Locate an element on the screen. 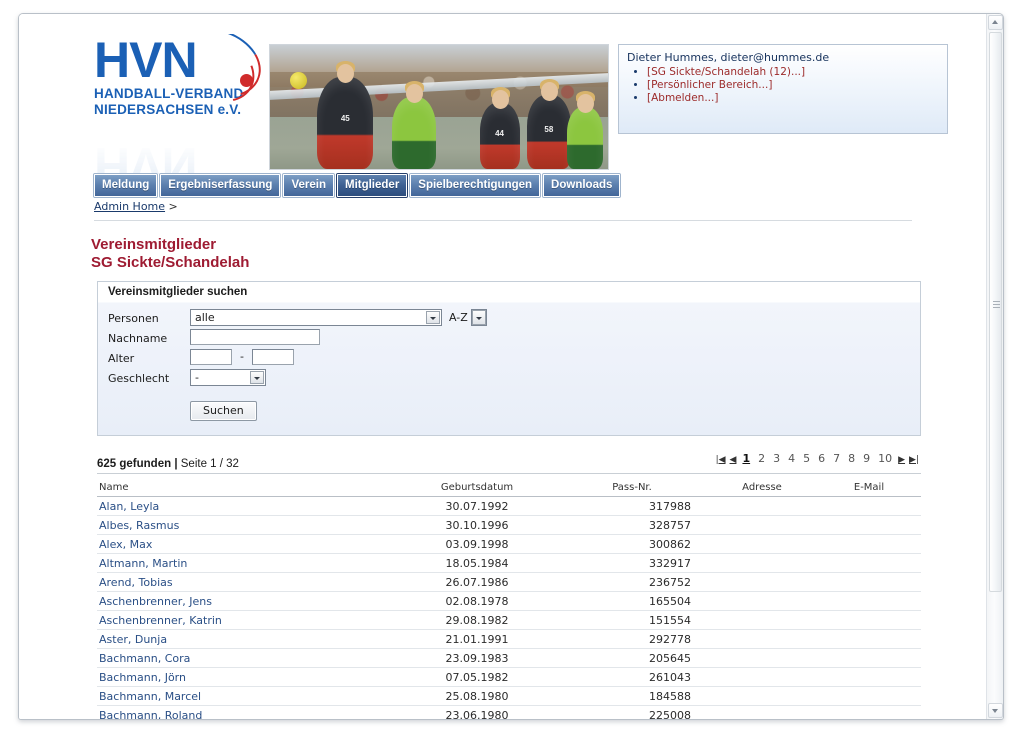 The width and height of the screenshot is (1024, 739). player-number: 58 is located at coordinates (549, 129).